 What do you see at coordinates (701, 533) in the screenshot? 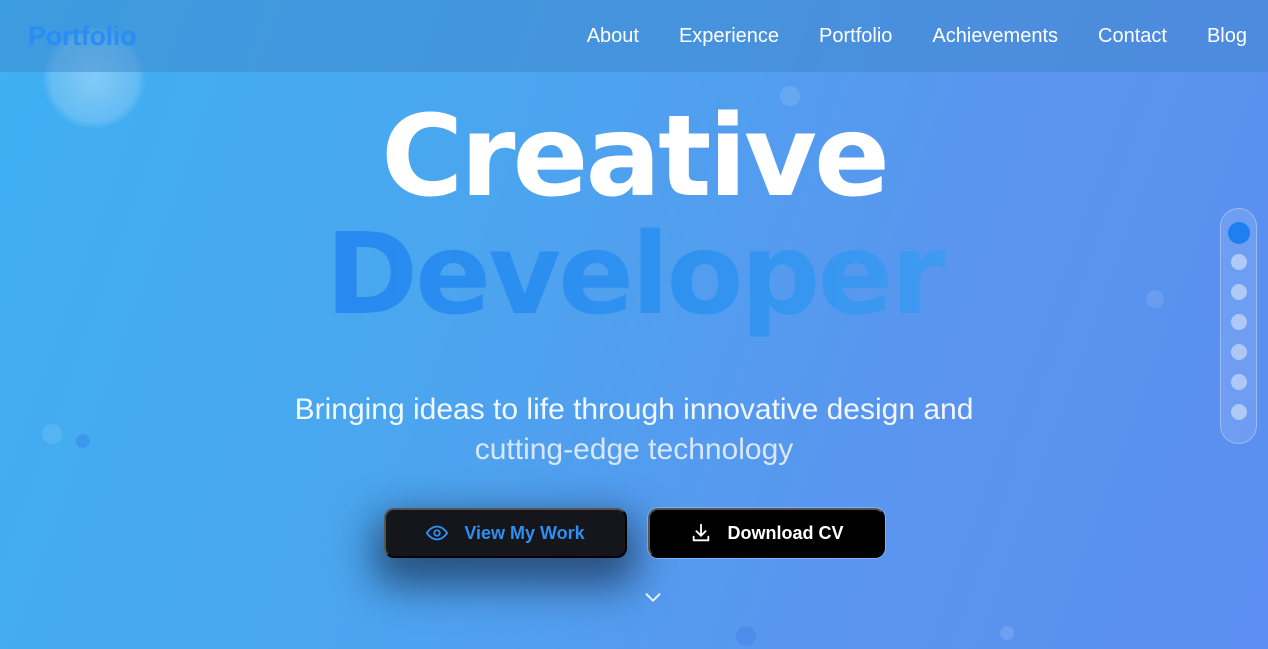
I see `download-icon` at bounding box center [701, 533].